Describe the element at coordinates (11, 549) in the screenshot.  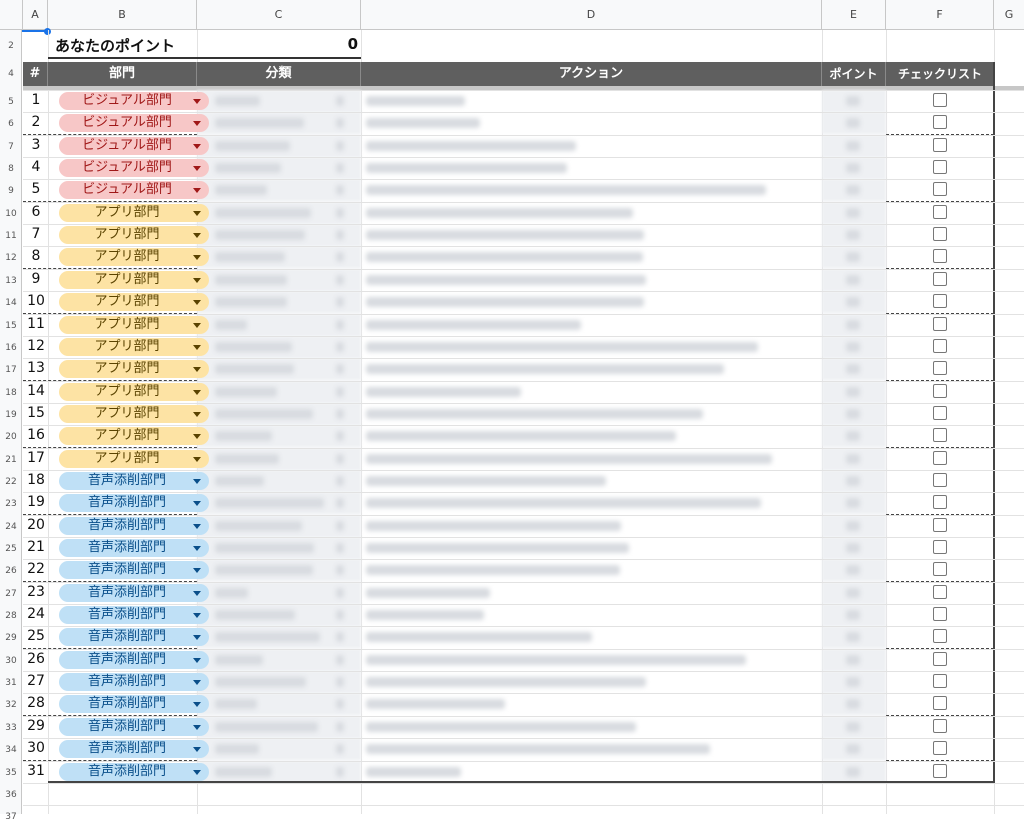
I see `row-header-25: 25` at that location.